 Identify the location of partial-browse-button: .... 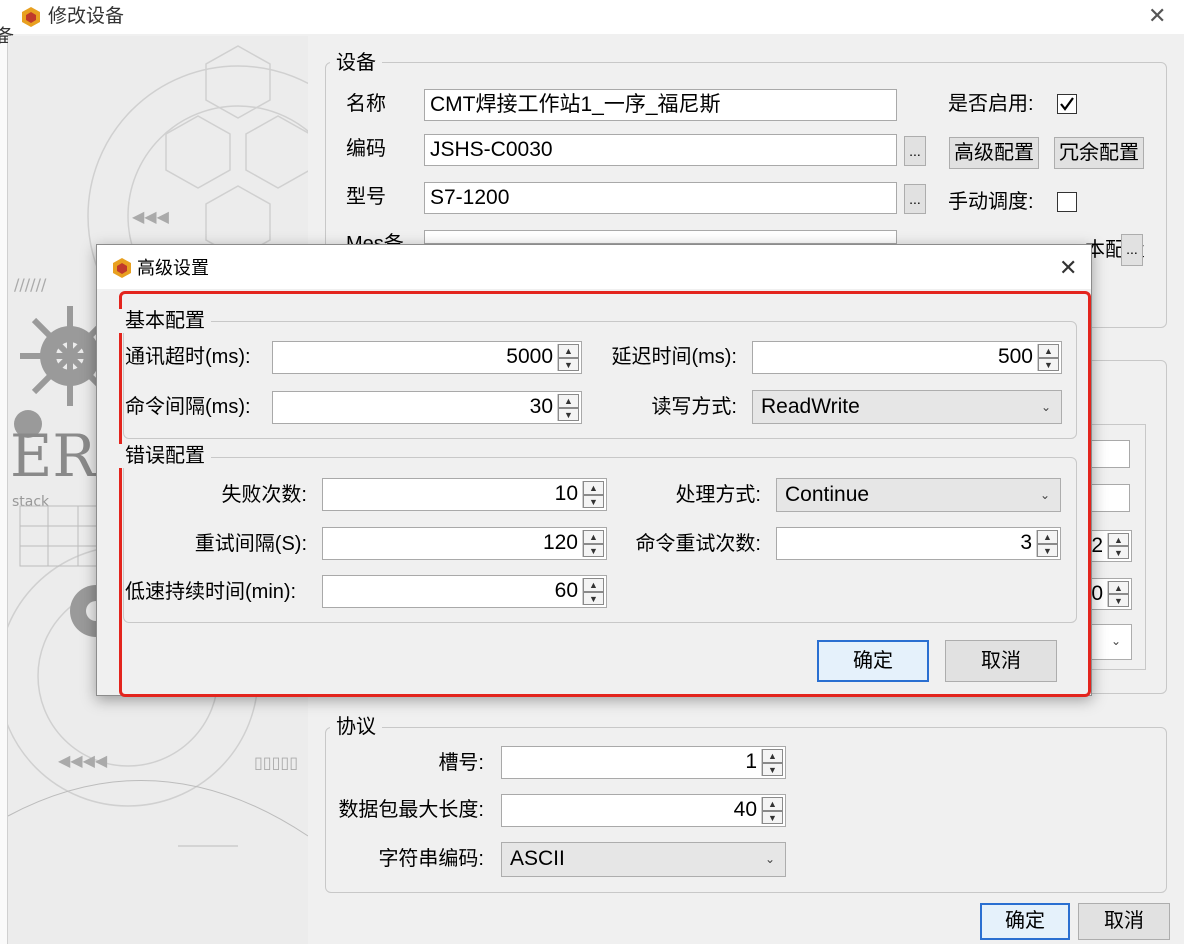
(1132, 250).